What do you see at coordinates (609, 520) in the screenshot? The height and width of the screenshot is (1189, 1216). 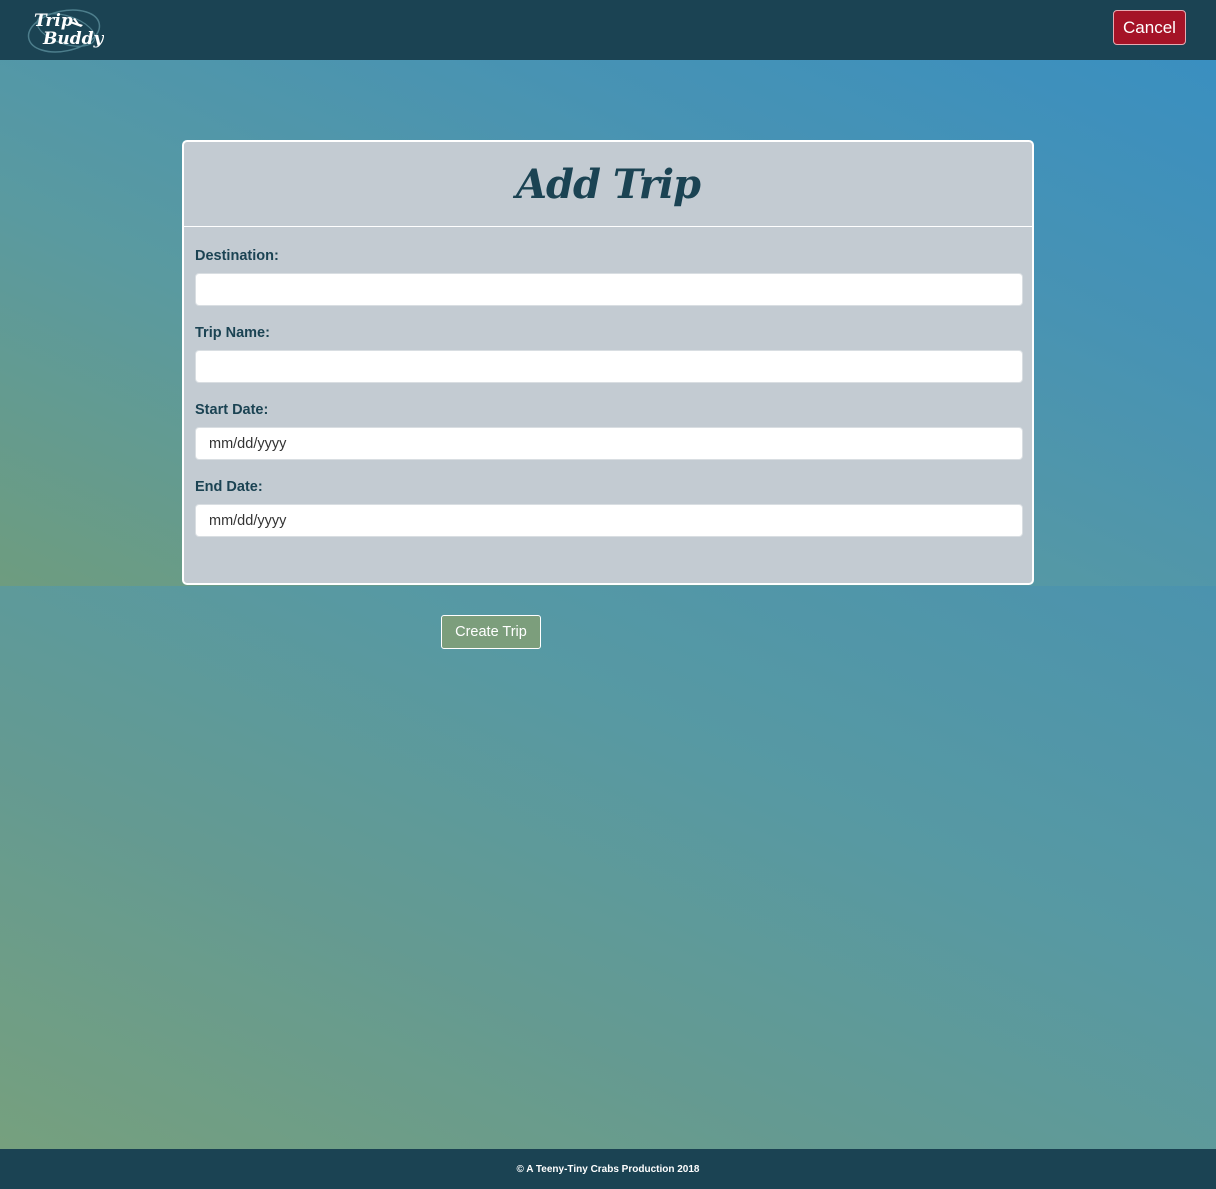 I see `end-date-input` at bounding box center [609, 520].